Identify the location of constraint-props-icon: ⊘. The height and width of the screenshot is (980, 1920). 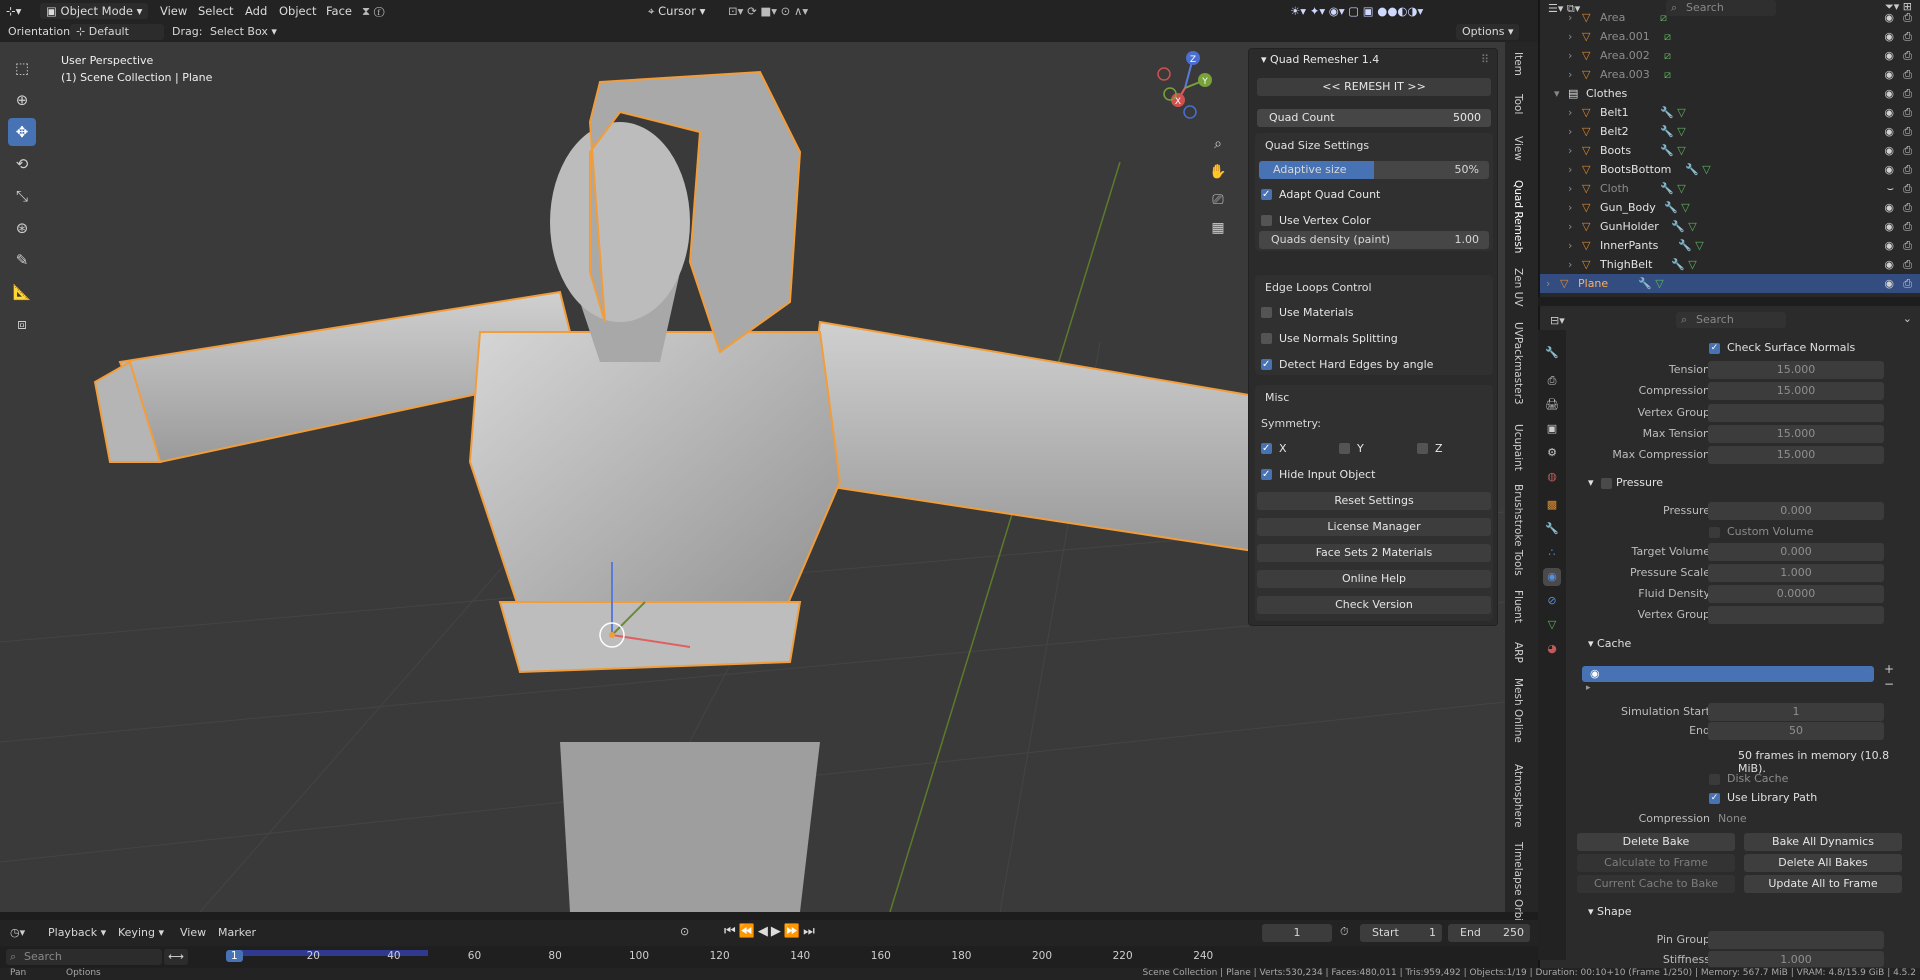
(1552, 601).